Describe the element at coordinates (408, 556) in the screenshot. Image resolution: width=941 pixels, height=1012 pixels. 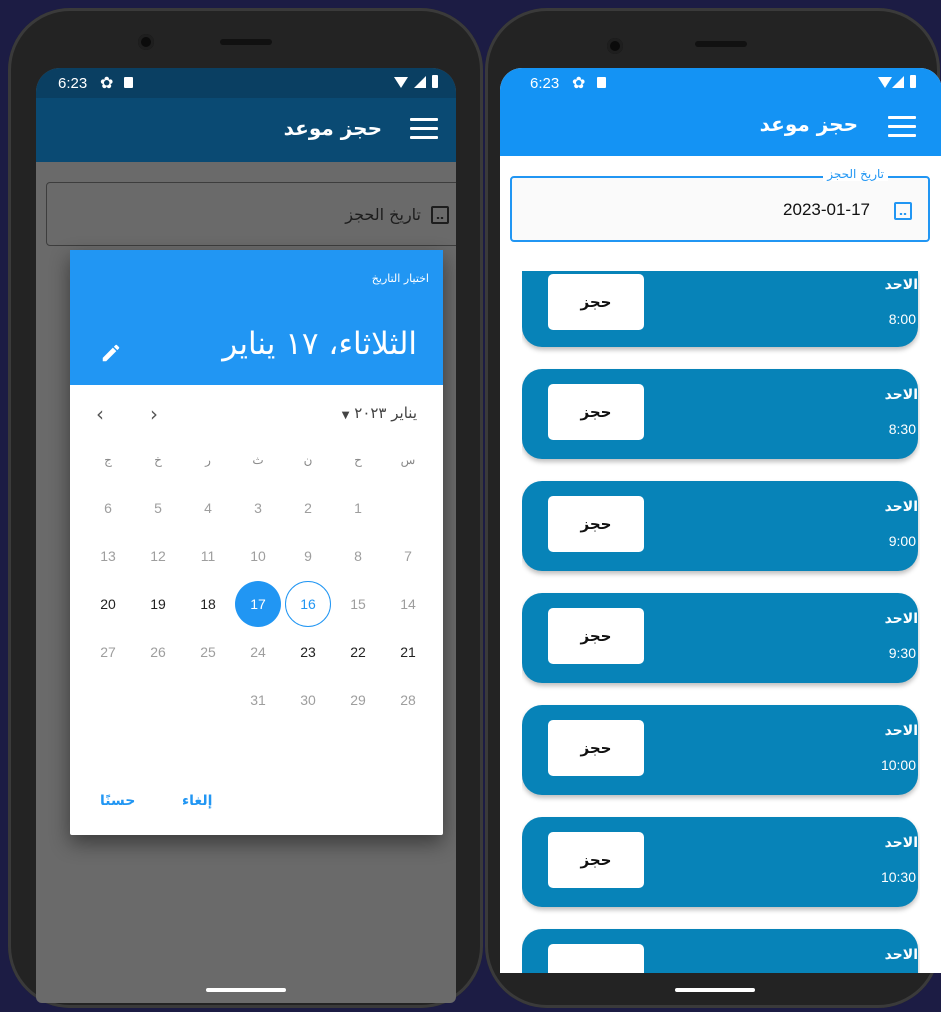
I see `day-cell: 7` at that location.